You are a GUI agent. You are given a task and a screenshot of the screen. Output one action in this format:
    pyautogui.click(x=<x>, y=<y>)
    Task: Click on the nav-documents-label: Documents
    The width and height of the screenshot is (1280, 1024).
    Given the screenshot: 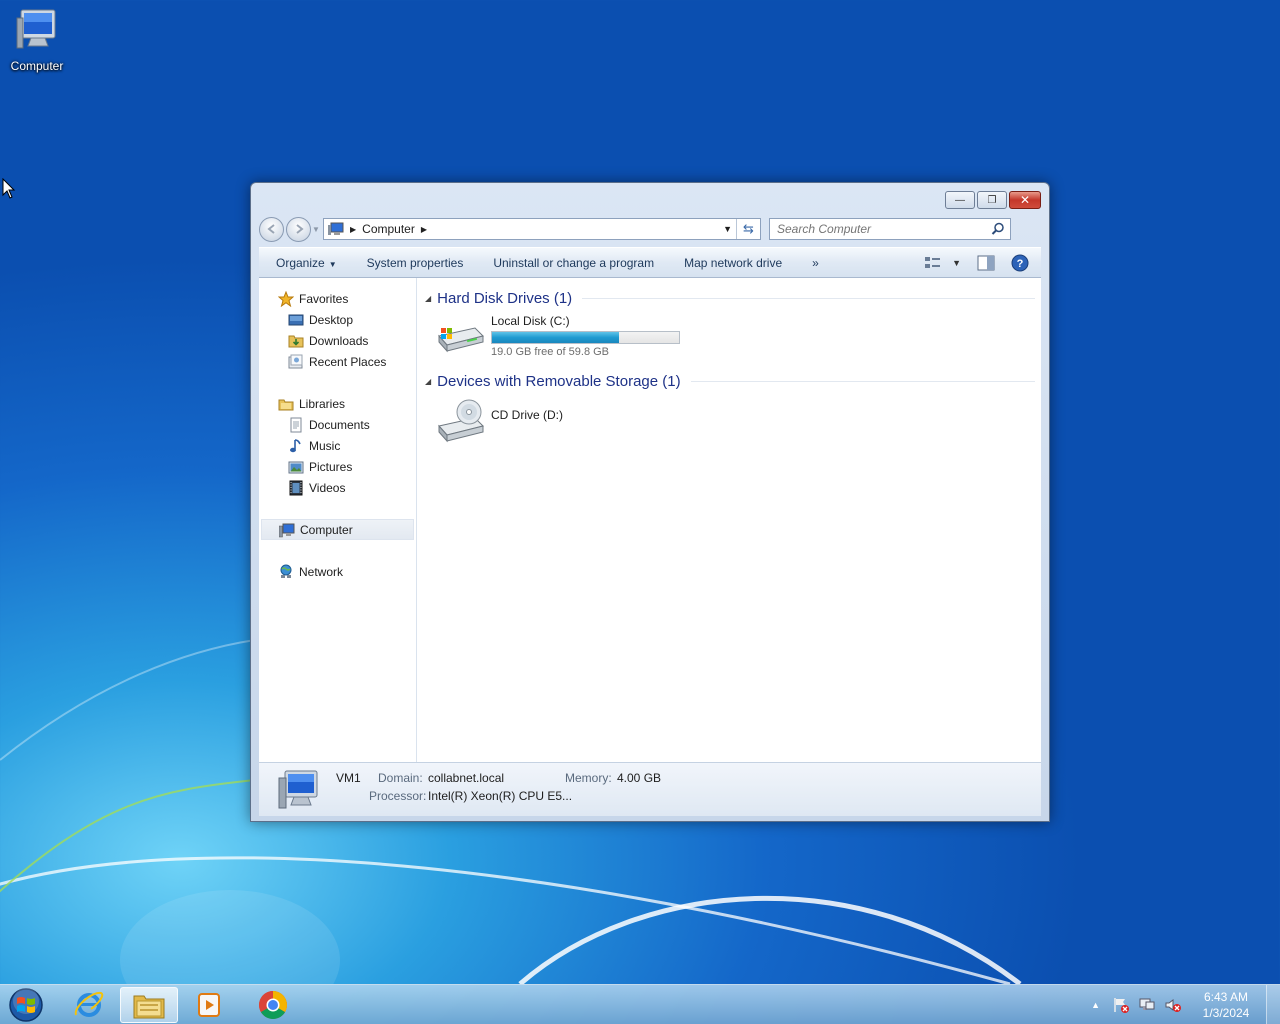 What is the action you would take?
    pyautogui.click(x=339, y=424)
    